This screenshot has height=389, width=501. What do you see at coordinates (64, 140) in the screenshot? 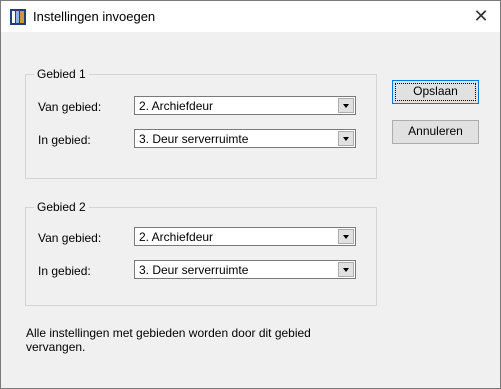
I see `area-1-to-label: In gebied:` at bounding box center [64, 140].